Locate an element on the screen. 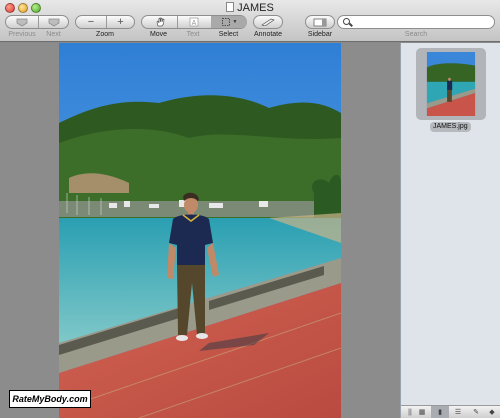 The width and height of the screenshot is (500, 418). select-icon is located at coordinates (225, 22).